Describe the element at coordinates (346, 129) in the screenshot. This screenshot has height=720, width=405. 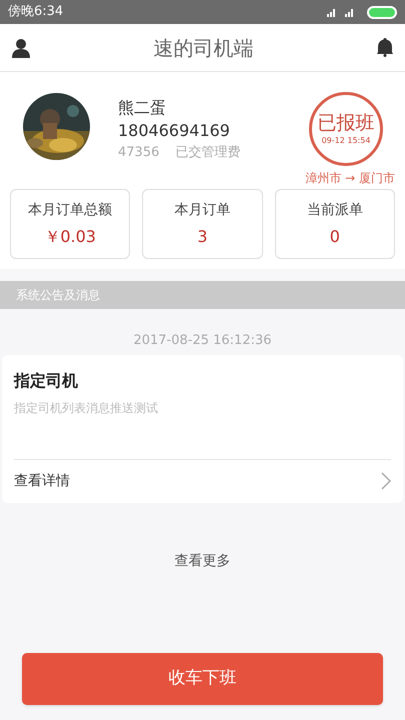
I see `status-stamp: 已报班 09-12 15:54` at that location.